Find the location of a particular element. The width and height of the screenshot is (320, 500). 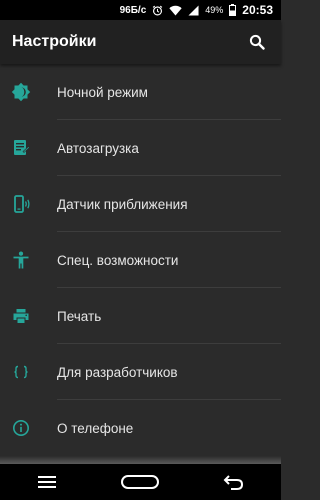

app-bar: Настройки is located at coordinates (140, 42).